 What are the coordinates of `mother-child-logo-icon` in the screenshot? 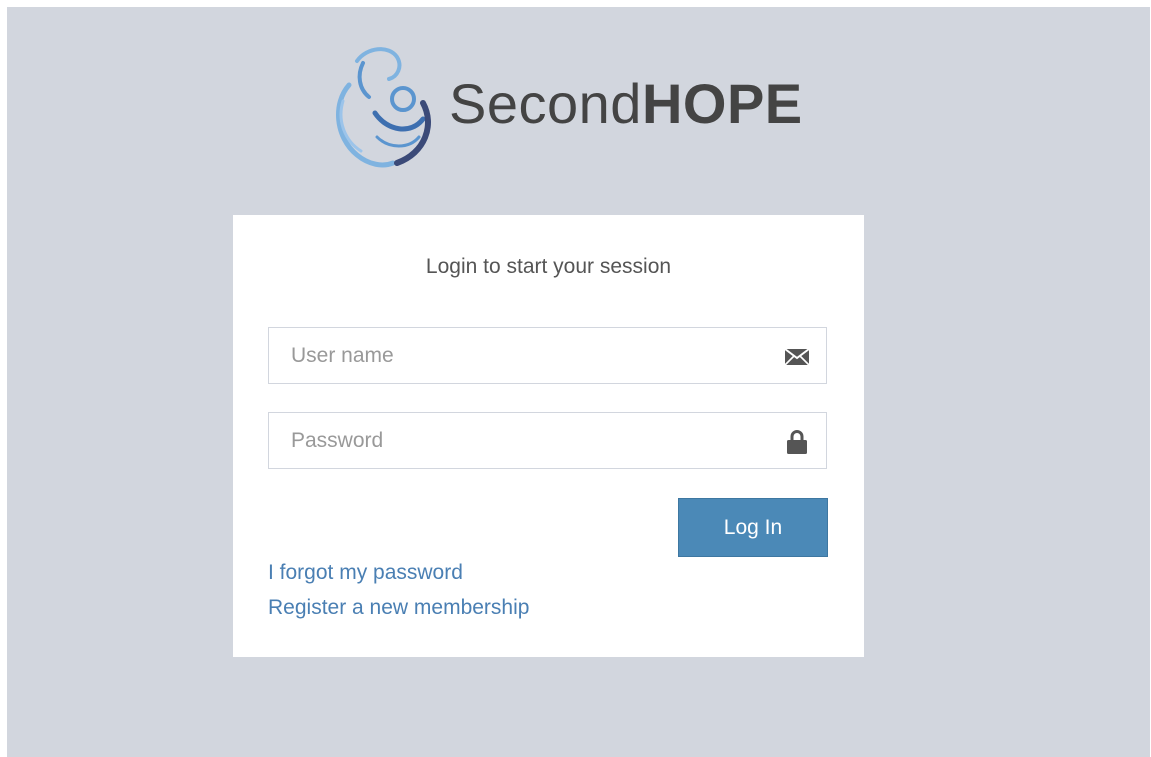 It's located at (383, 107).